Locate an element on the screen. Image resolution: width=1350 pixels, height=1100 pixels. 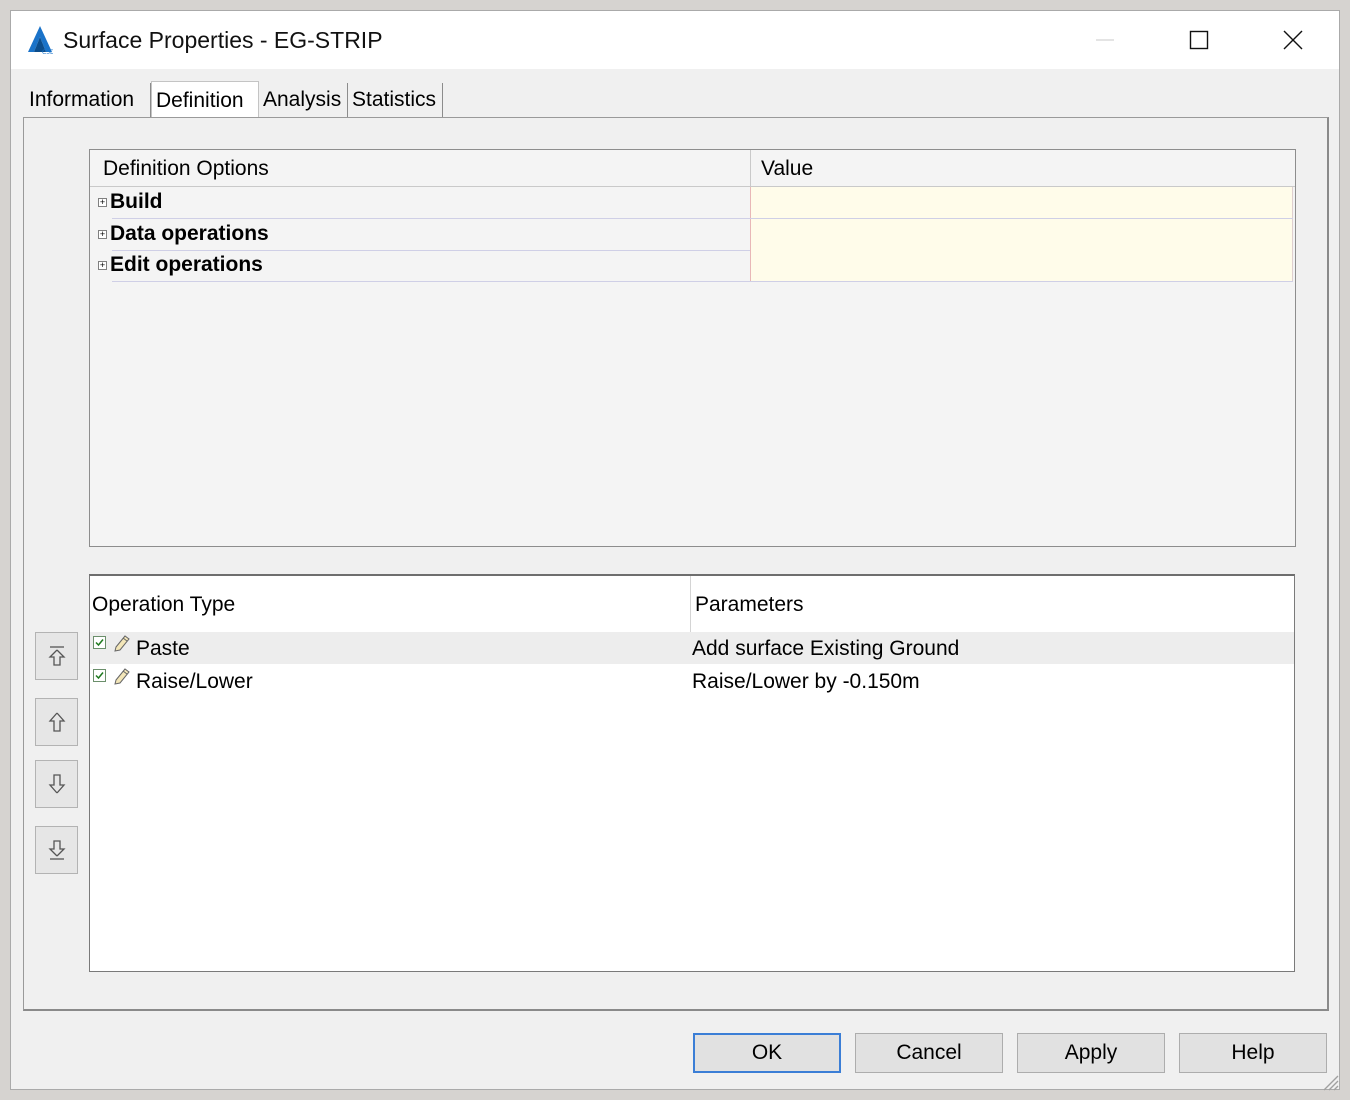
column-header-definition-options: Definition Options is located at coordinates (186, 169).